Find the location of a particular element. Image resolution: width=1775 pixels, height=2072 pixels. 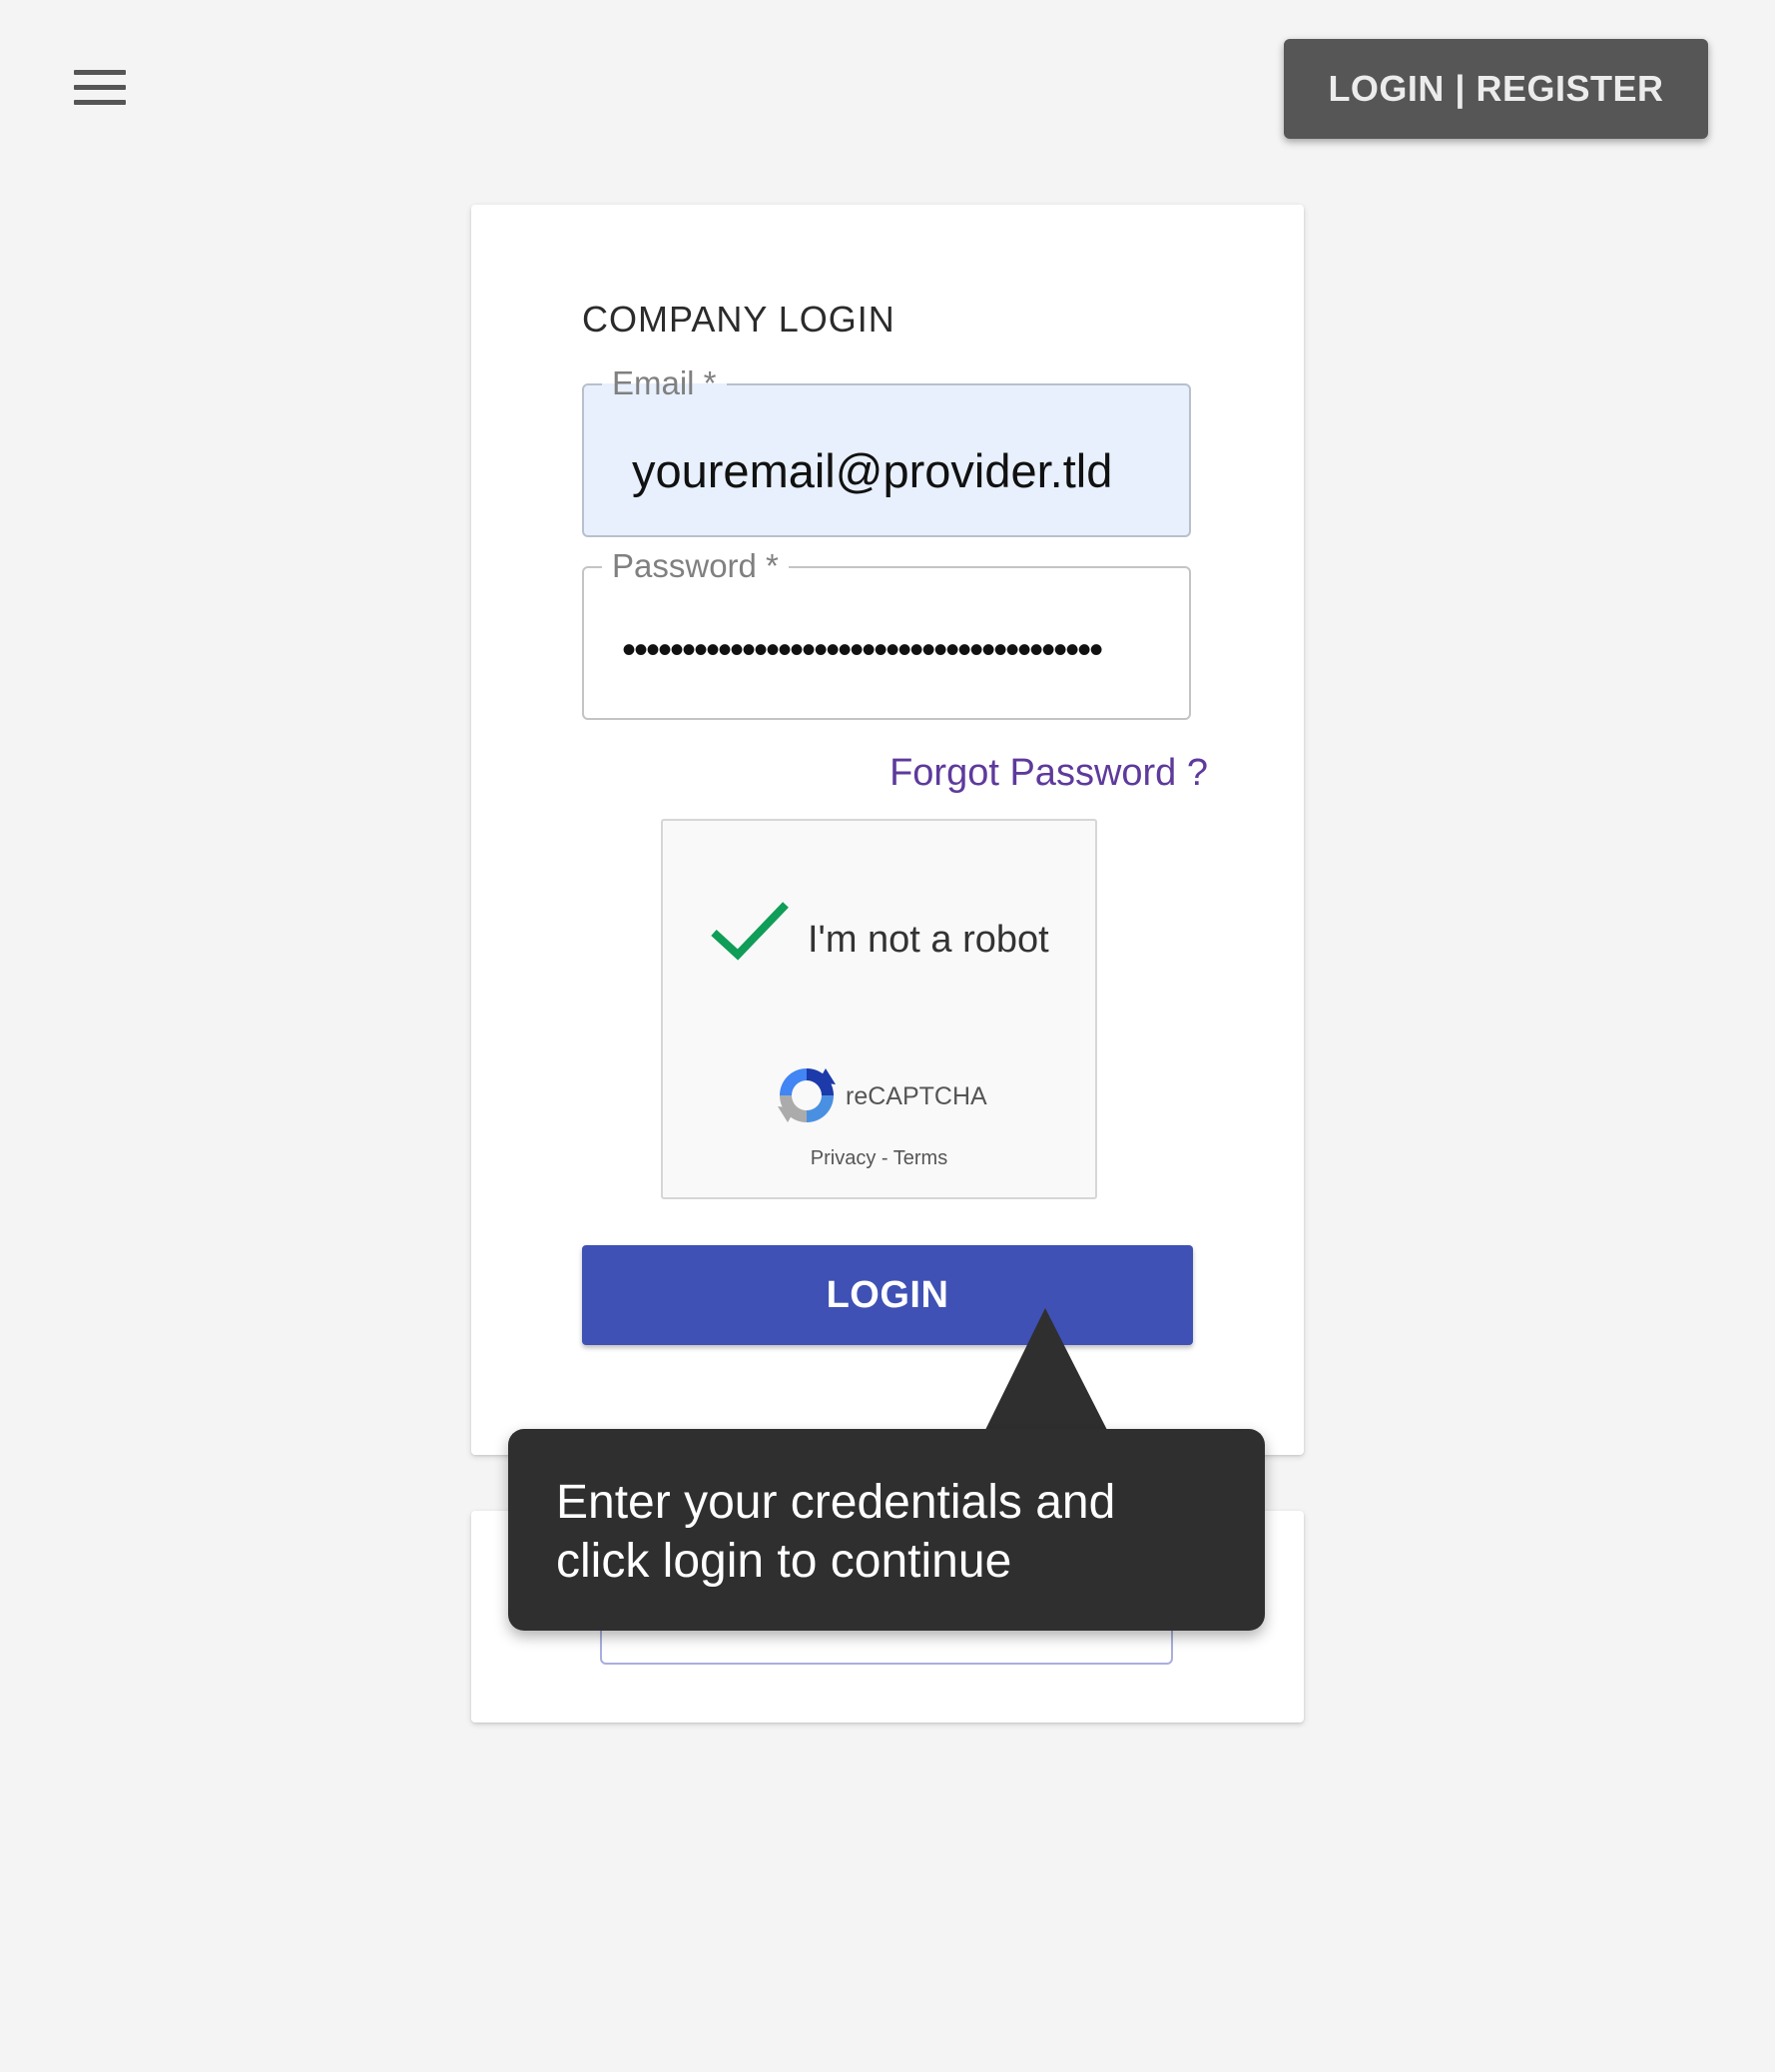

tooltip-line-2: click login to continue is located at coordinates (784, 1562).